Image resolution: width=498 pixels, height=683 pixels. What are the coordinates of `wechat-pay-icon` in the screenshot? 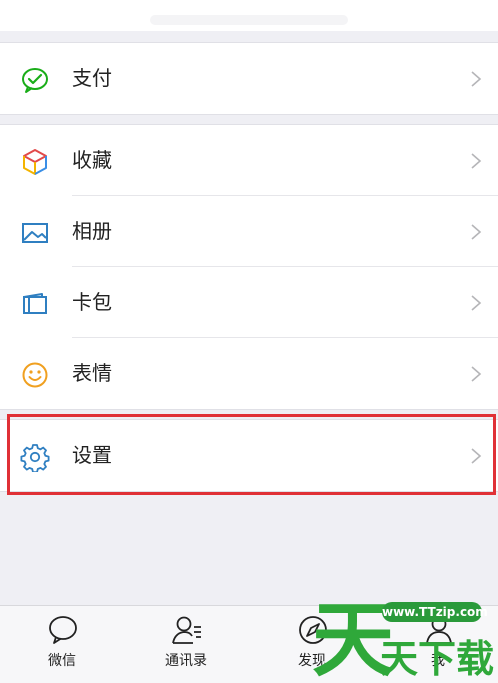 It's located at (35, 80).